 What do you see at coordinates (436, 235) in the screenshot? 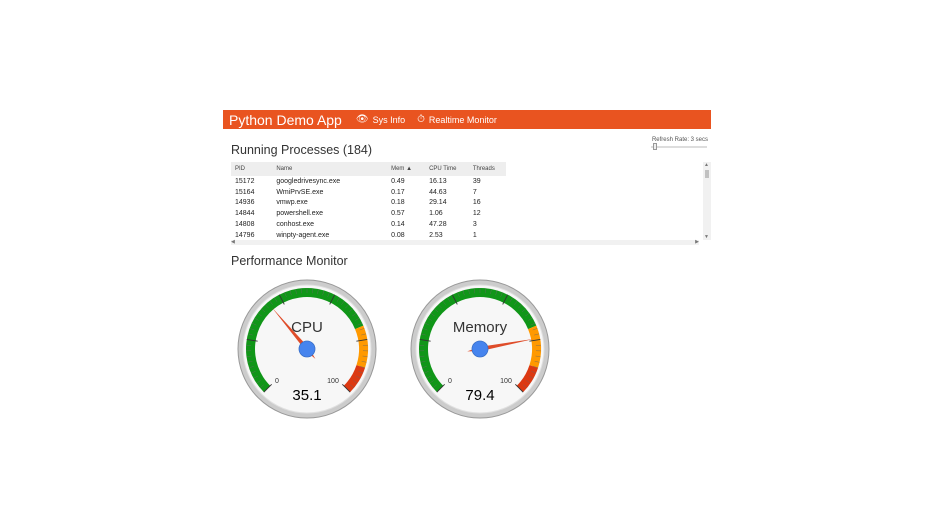
I see `cell-cpu-time: 2.53` at bounding box center [436, 235].